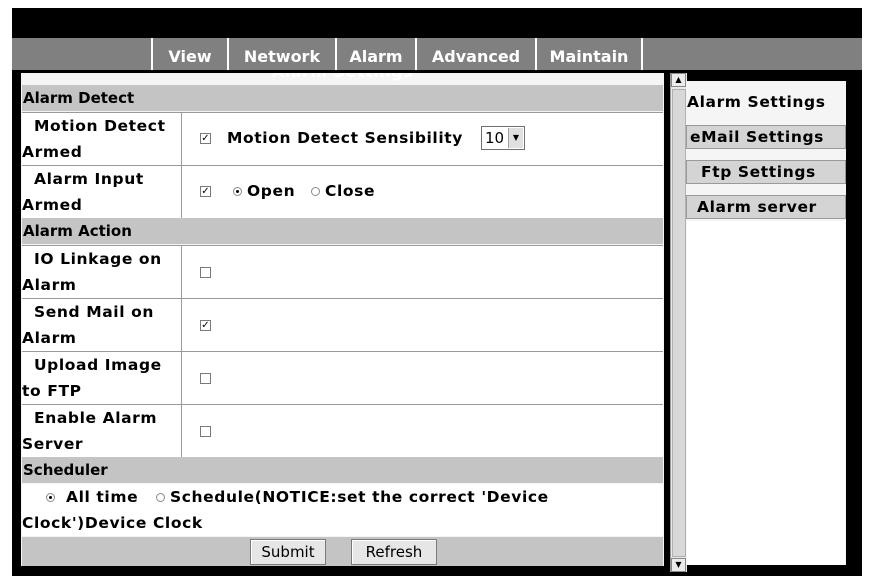 This screenshot has height=576, width=873. Describe the element at coordinates (77, 231) in the screenshot. I see `section-title: Alarm Action` at that location.